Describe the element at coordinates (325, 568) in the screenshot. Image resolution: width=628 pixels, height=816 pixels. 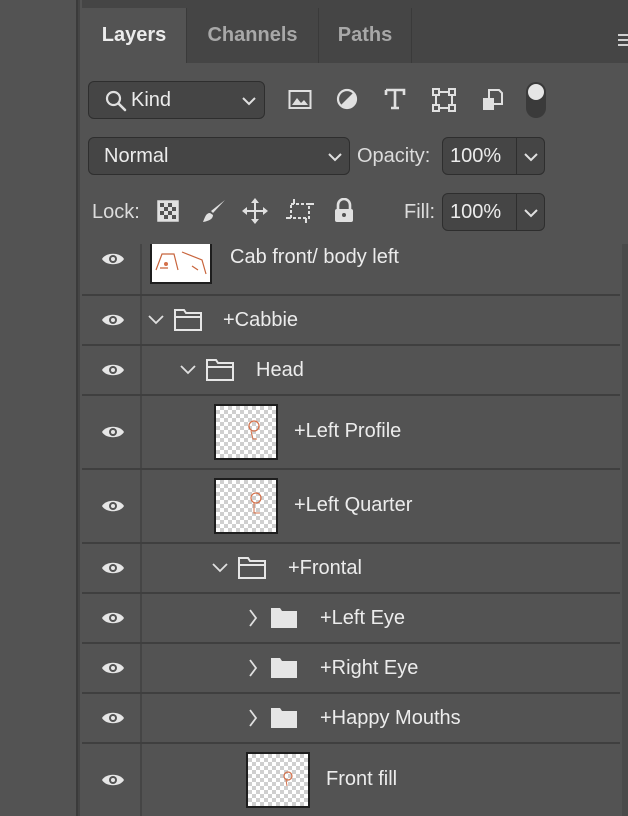
I see `layer-name: +Frontal` at that location.